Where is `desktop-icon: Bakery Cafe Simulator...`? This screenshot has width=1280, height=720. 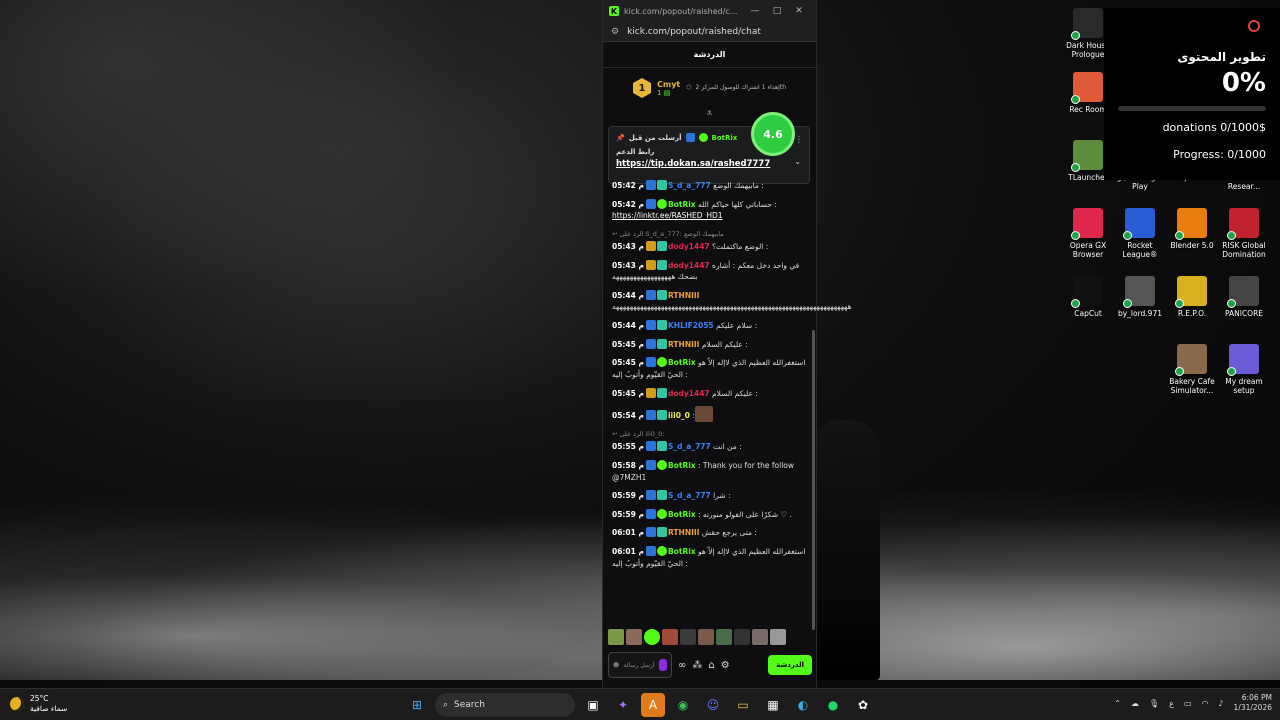
desktop-icon: Bakery Cafe Simulator... is located at coordinates (1192, 370).